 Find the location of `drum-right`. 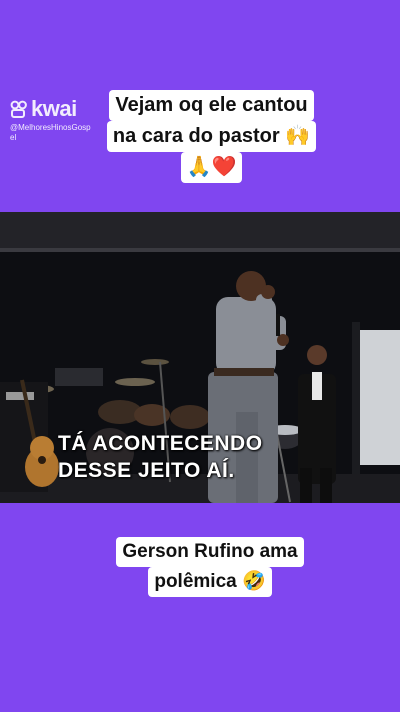

drum-right is located at coordinates (190, 417).